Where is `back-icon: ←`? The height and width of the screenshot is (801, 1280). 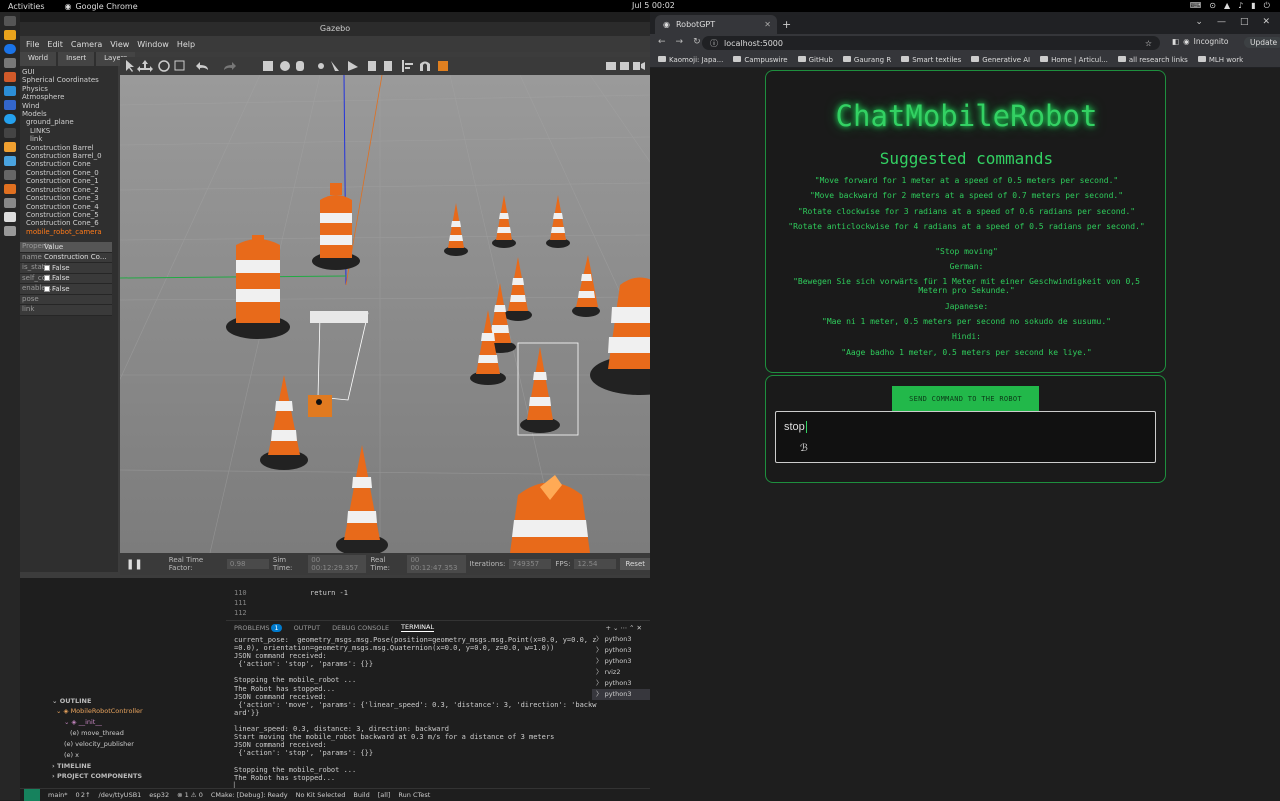 back-icon: ← is located at coordinates (662, 42).